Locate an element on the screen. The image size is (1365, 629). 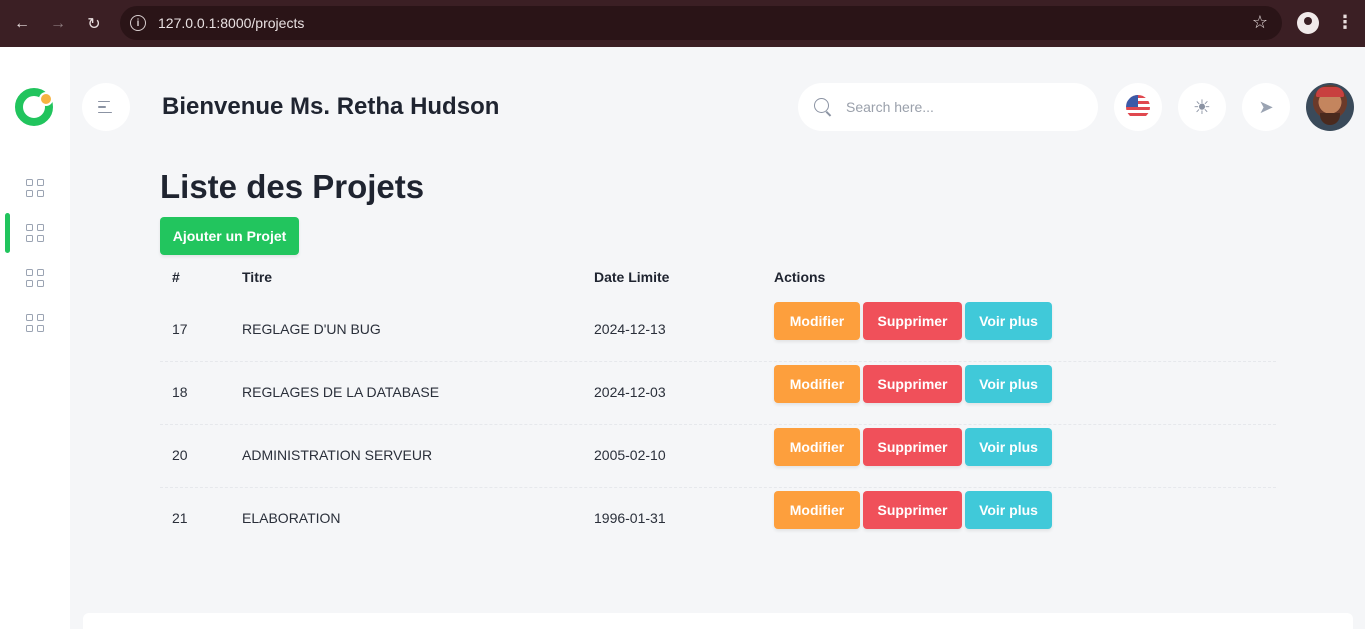
reload-icon: ↻ is located at coordinates (94, 24).